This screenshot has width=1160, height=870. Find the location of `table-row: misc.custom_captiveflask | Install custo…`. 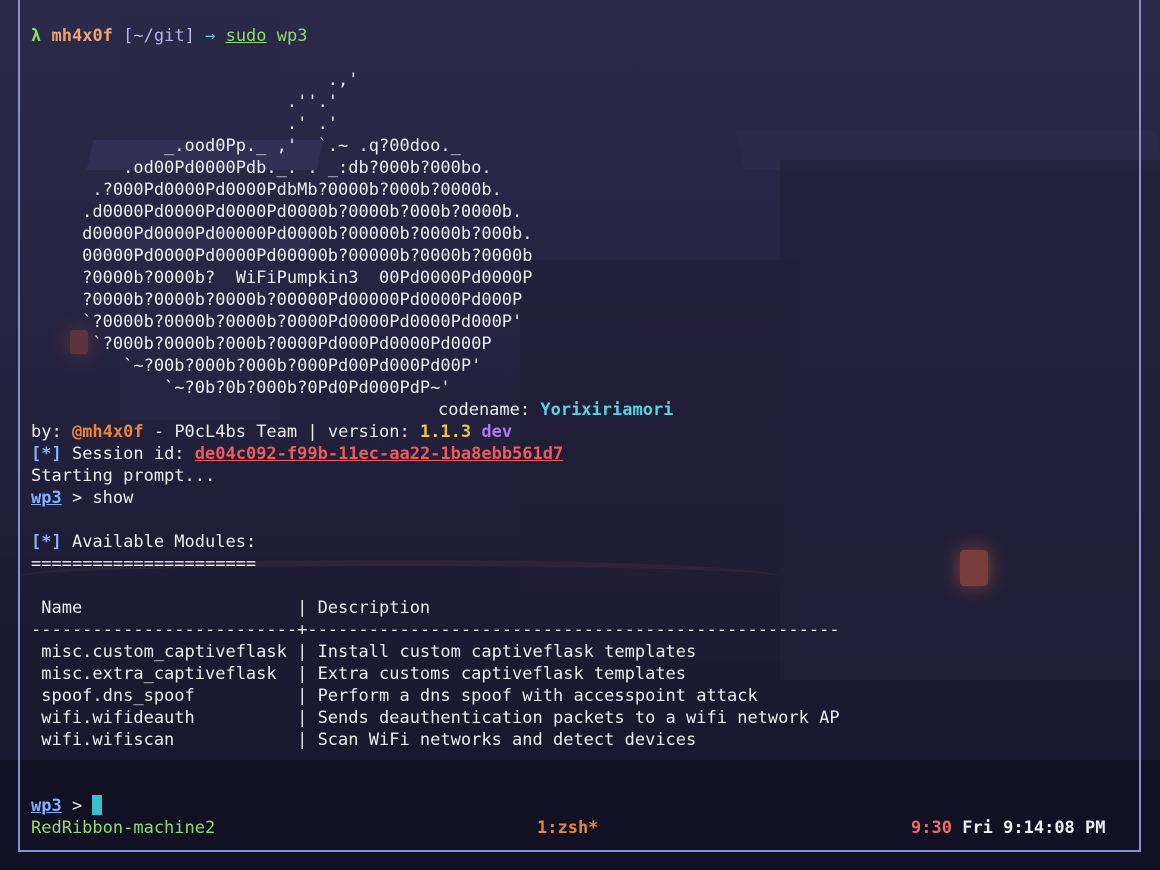

table-row: misc.custom_captiveflask | Install custo… is located at coordinates (364, 652).